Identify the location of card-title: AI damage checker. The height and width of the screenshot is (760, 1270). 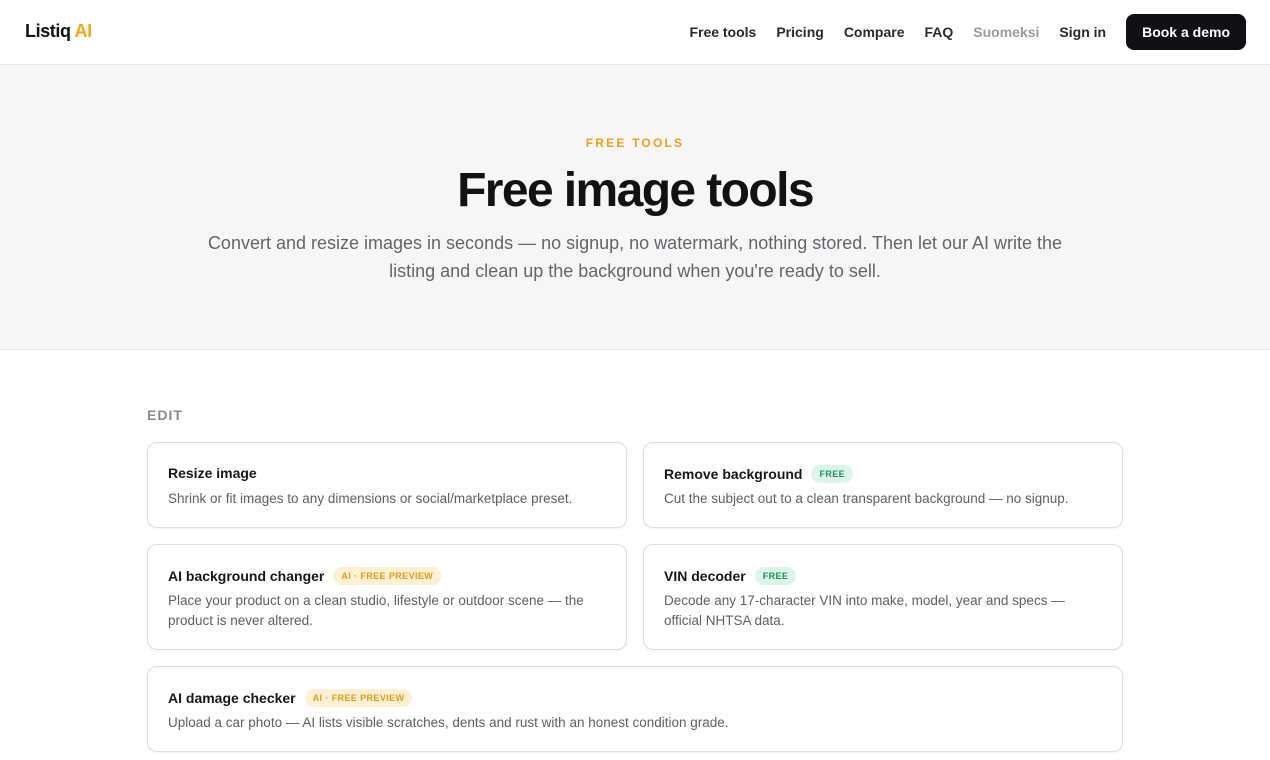
(232, 698).